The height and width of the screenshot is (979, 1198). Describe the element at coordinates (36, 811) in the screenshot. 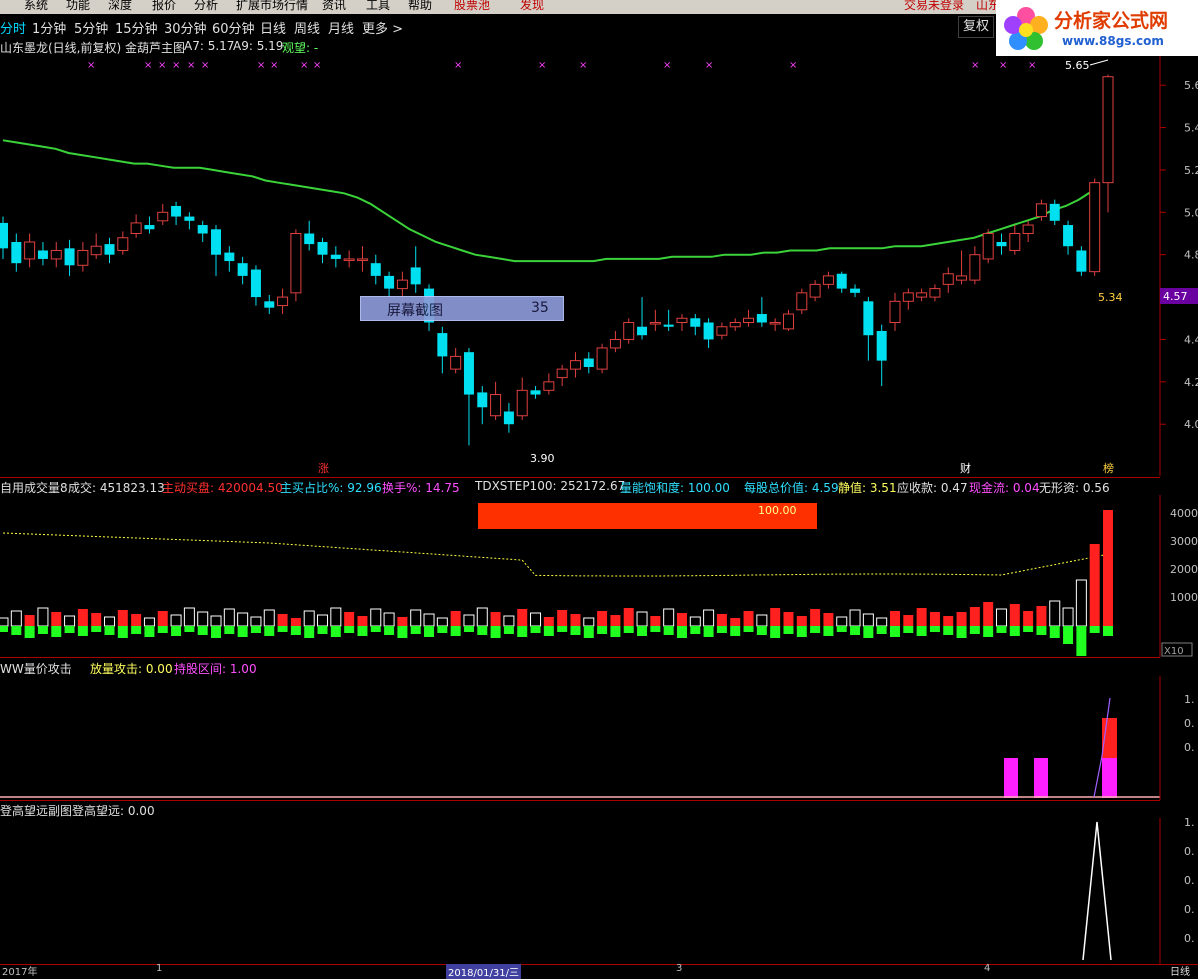

I see `climb-panel-title: 登高望远副图` at that location.